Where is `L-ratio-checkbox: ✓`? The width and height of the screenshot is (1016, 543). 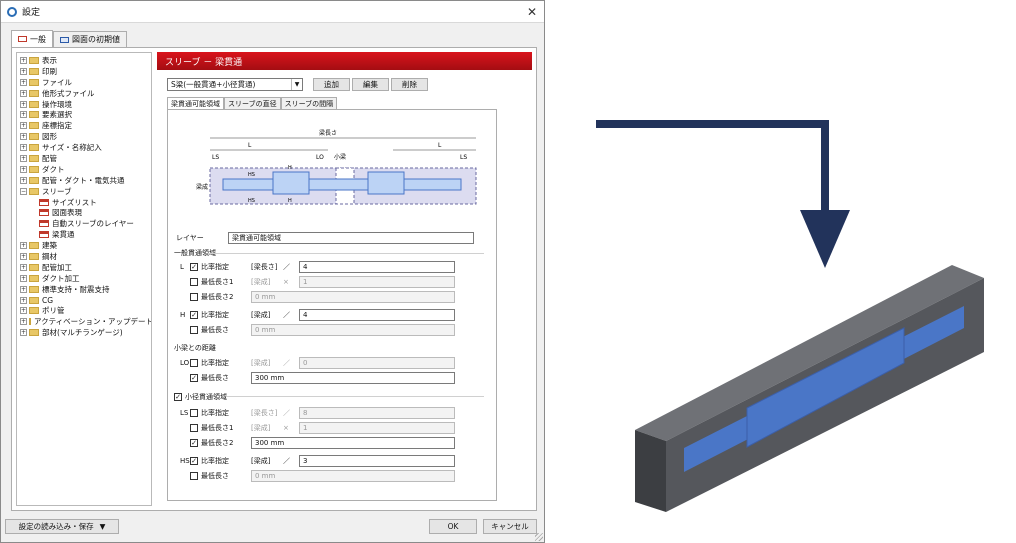
L-ratio-checkbox: ✓ is located at coordinates (194, 266).